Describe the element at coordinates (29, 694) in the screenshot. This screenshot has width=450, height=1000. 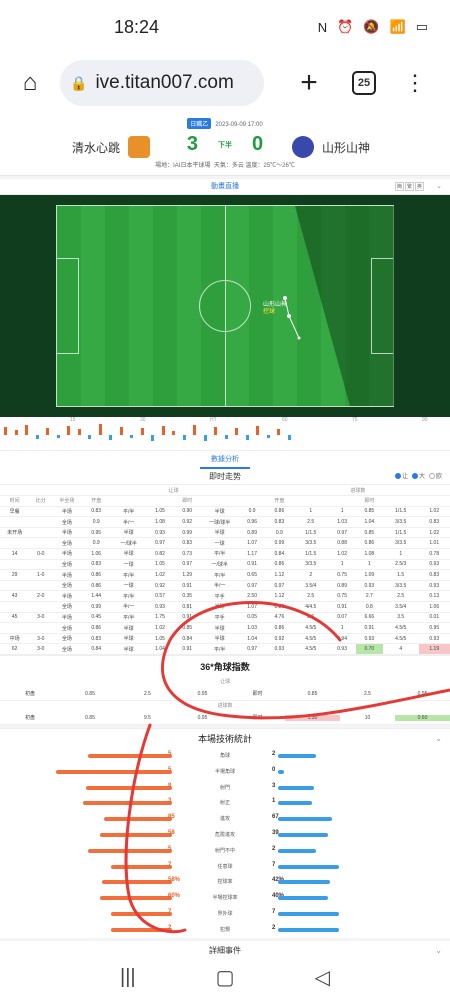
I see `corner-row-label: 初盘` at that location.